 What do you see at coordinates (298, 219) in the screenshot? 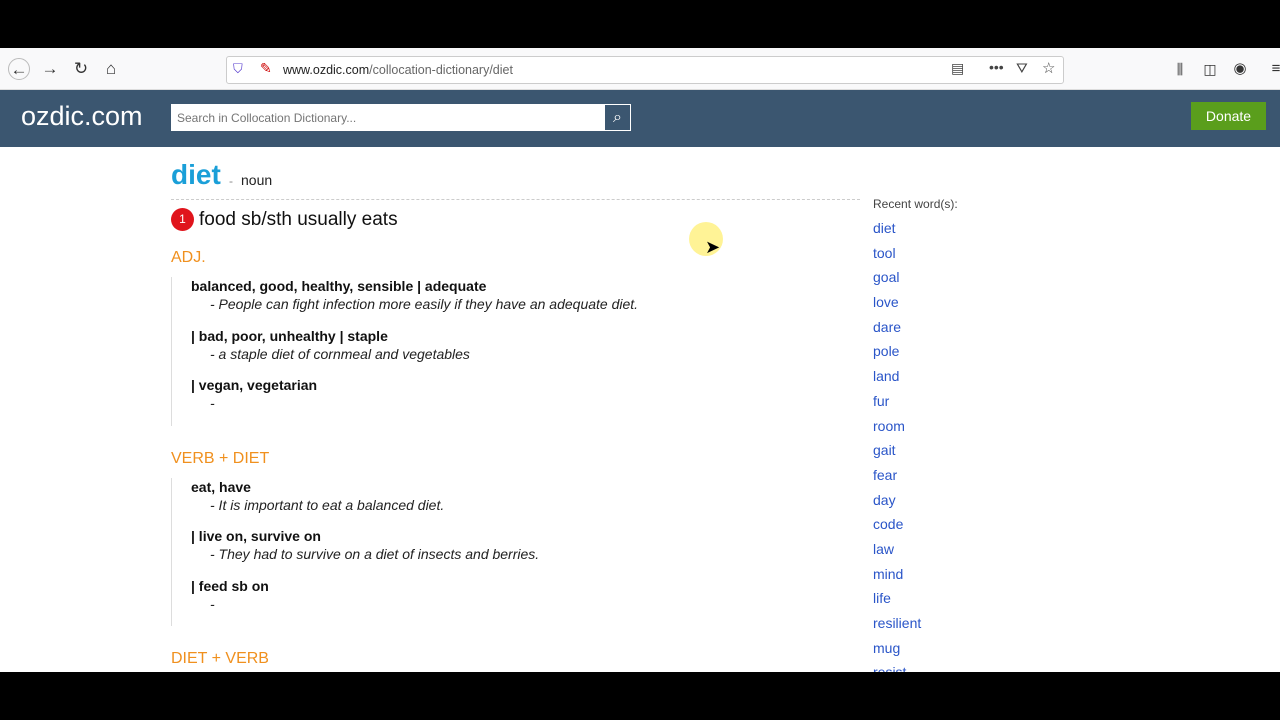
I see `sense-text: food sb/sth usually eats` at bounding box center [298, 219].